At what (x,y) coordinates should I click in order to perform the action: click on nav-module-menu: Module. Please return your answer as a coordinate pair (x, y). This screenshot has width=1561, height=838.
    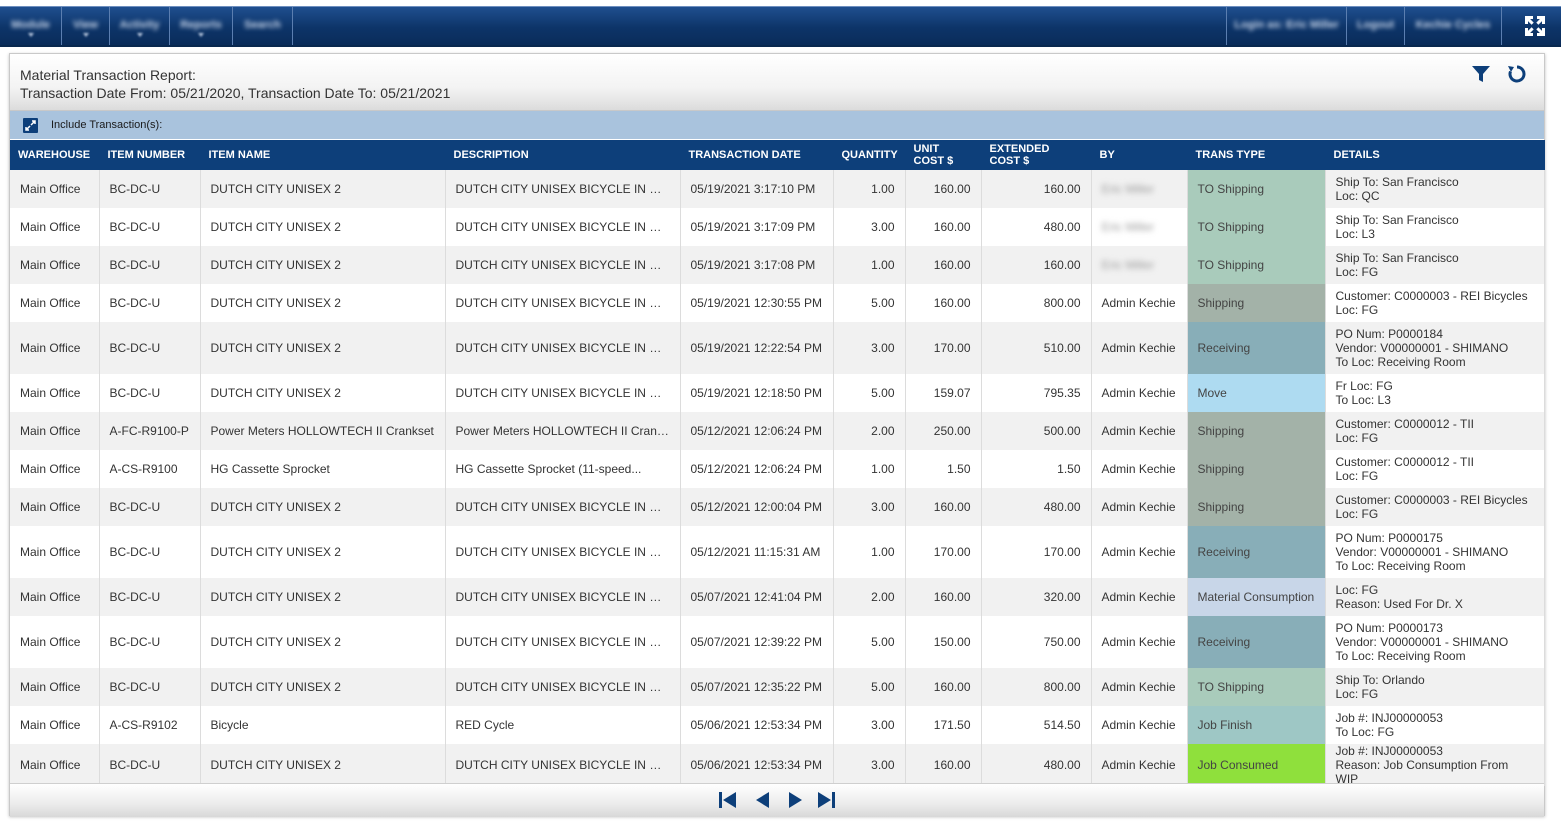
    Looking at the image, I should click on (31, 26).